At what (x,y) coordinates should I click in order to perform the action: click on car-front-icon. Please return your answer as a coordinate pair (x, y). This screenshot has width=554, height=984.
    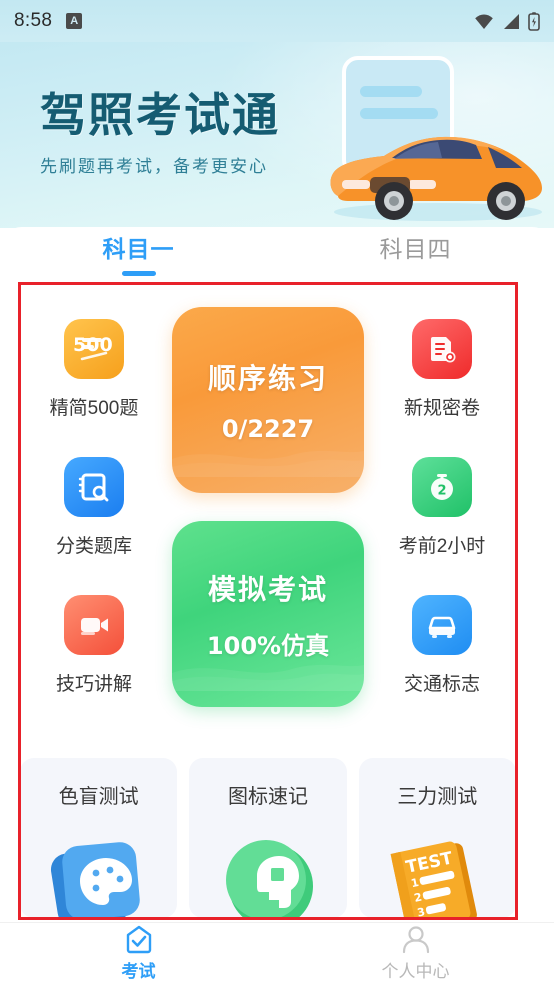
    Looking at the image, I should click on (442, 624).